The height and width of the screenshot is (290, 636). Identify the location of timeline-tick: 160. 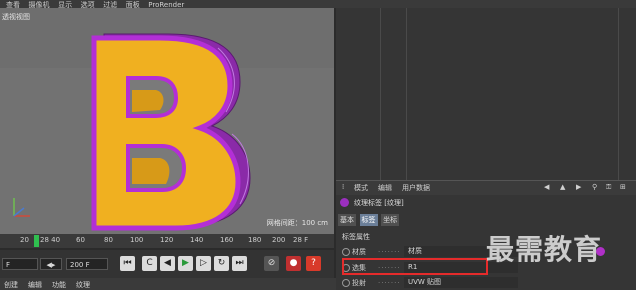
(227, 240).